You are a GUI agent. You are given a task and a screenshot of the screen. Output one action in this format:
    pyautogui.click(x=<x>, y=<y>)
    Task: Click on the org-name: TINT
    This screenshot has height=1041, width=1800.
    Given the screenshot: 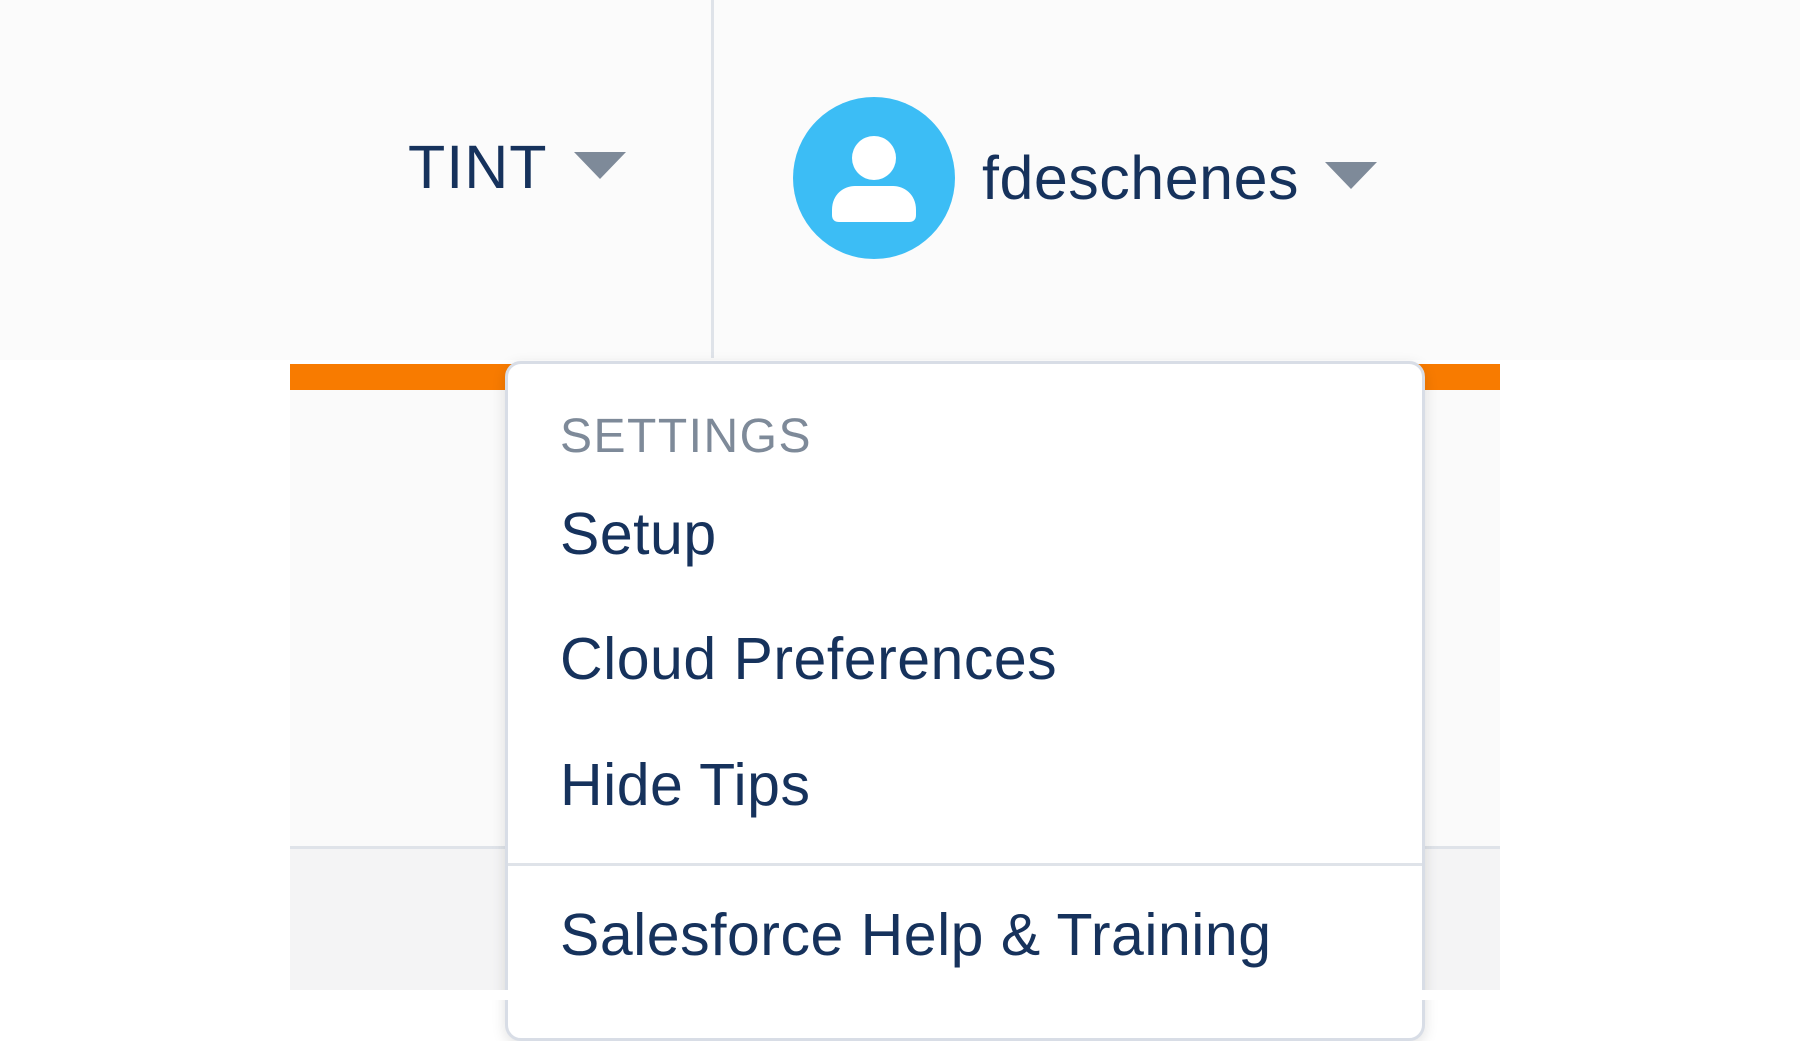 What is the action you would take?
    pyautogui.click(x=478, y=167)
    